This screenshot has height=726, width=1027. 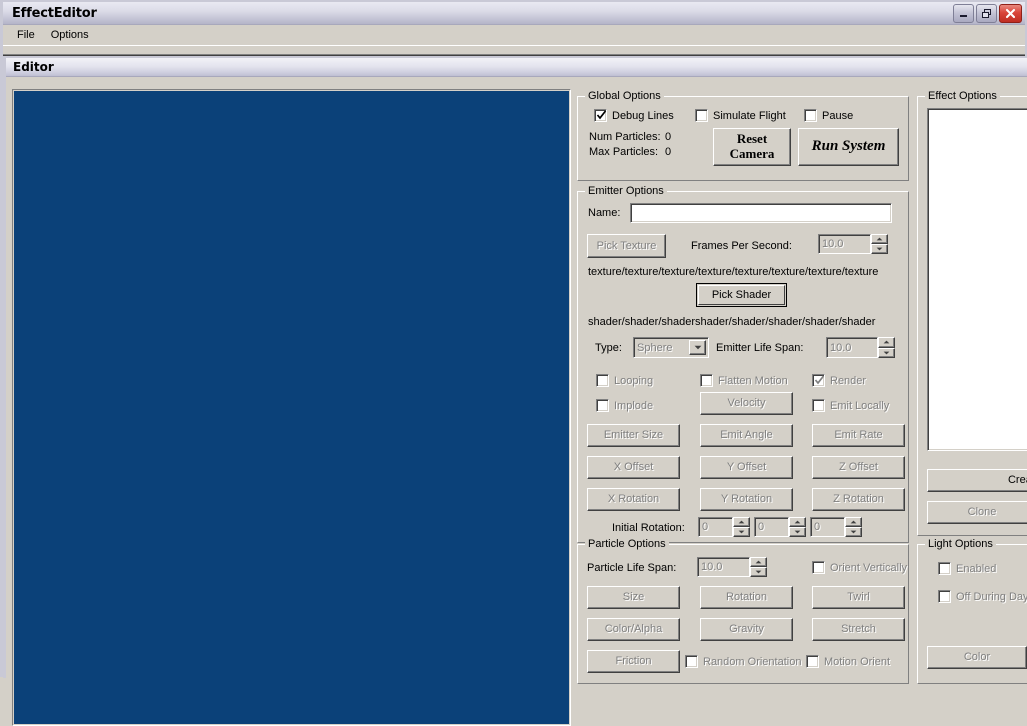 I want to click on twirl-label: Twirl, so click(x=858, y=597).